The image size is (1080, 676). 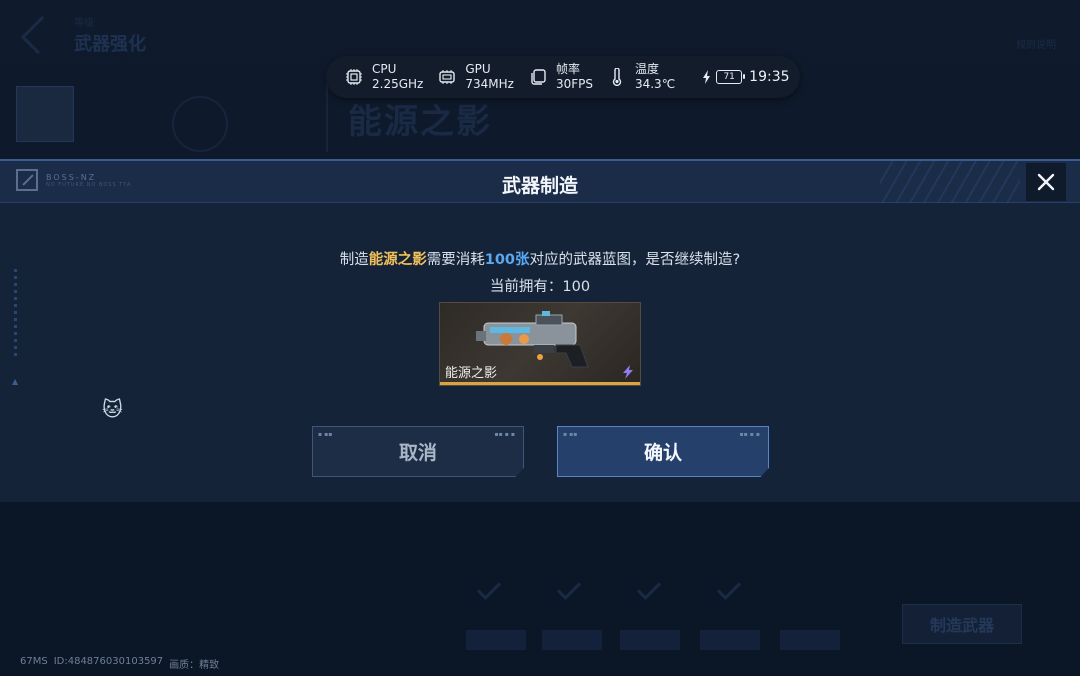 I want to click on energy-bolt-icon, so click(x=628, y=372).